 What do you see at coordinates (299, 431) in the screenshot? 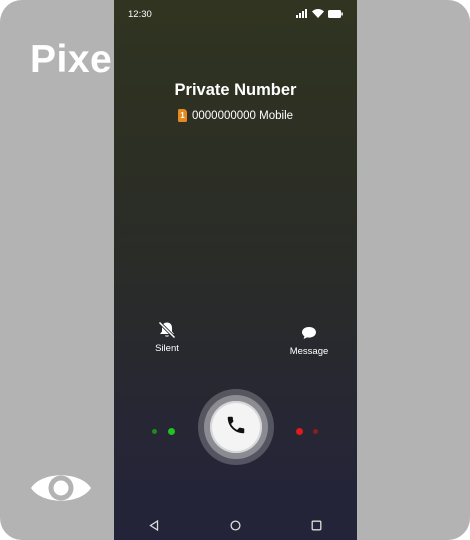
I see `decline-hint-dot-large` at bounding box center [299, 431].